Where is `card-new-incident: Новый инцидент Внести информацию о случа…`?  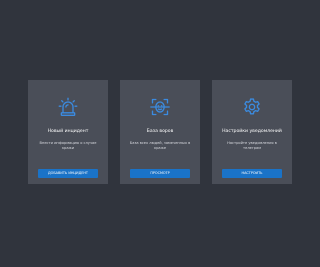
card-new-incident: Новый инцидент Внести информацию о случа… is located at coordinates (68, 132).